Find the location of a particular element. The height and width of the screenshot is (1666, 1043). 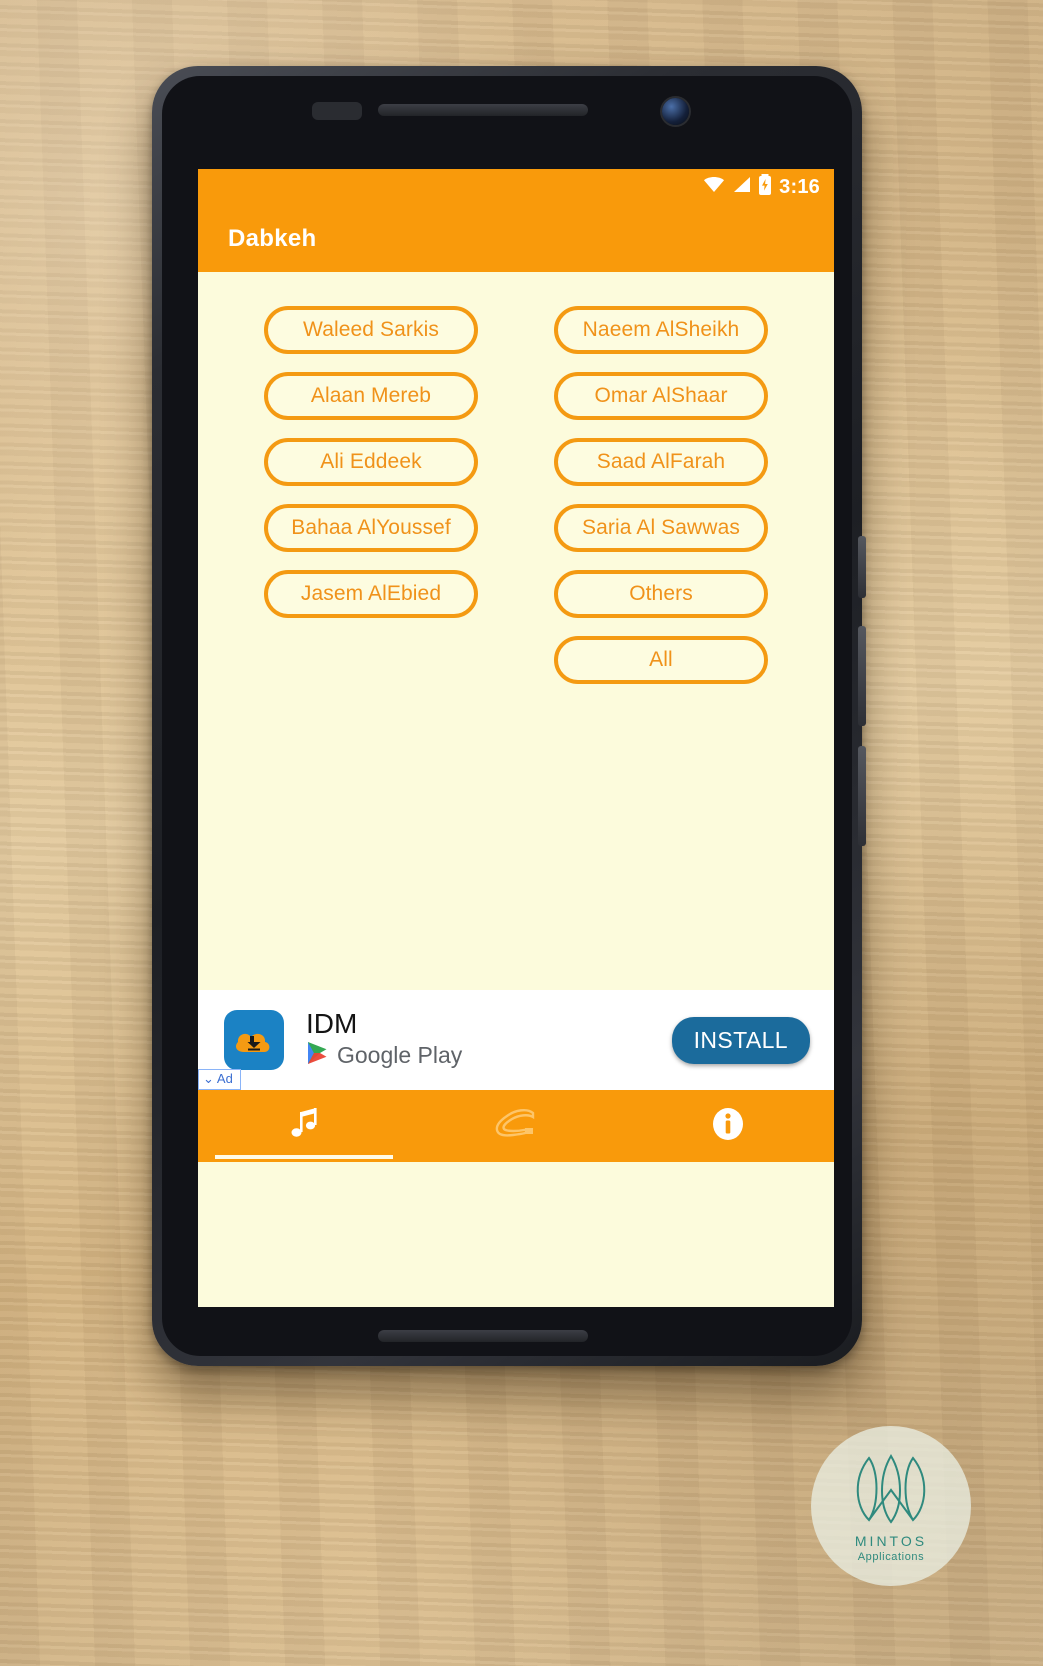

volume-up-button is located at coordinates (862, 676).